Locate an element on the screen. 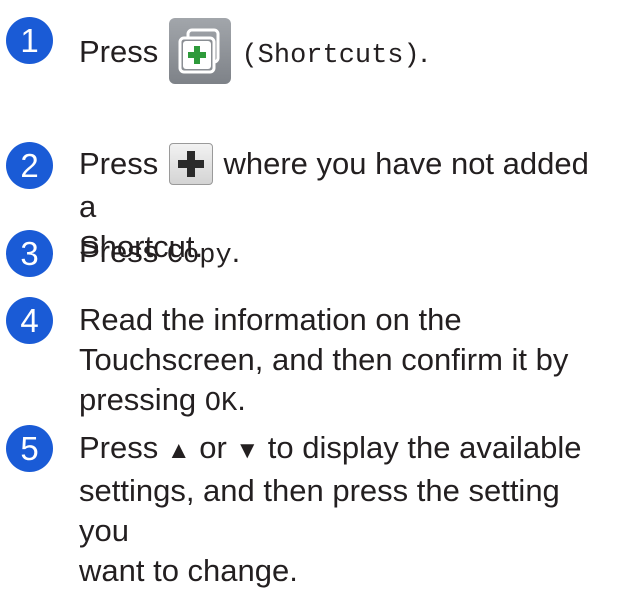 This screenshot has height=591, width=617. step-text-line3: want to change. is located at coordinates (188, 570).